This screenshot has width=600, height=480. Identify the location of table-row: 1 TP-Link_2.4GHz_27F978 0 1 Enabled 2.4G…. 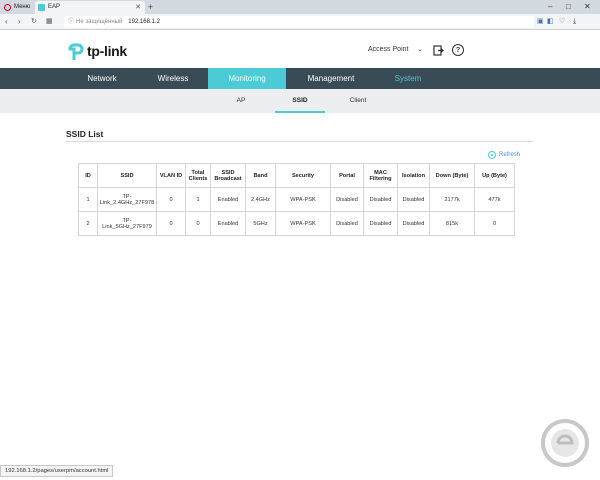
(296, 199).